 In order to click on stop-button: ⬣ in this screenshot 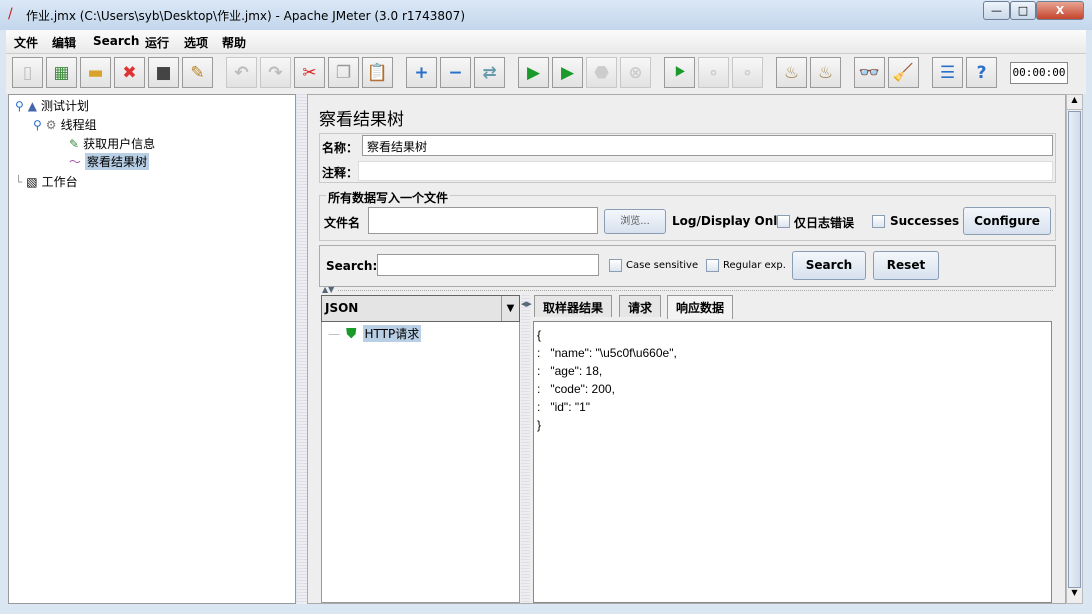, I will do `click(601, 72)`.